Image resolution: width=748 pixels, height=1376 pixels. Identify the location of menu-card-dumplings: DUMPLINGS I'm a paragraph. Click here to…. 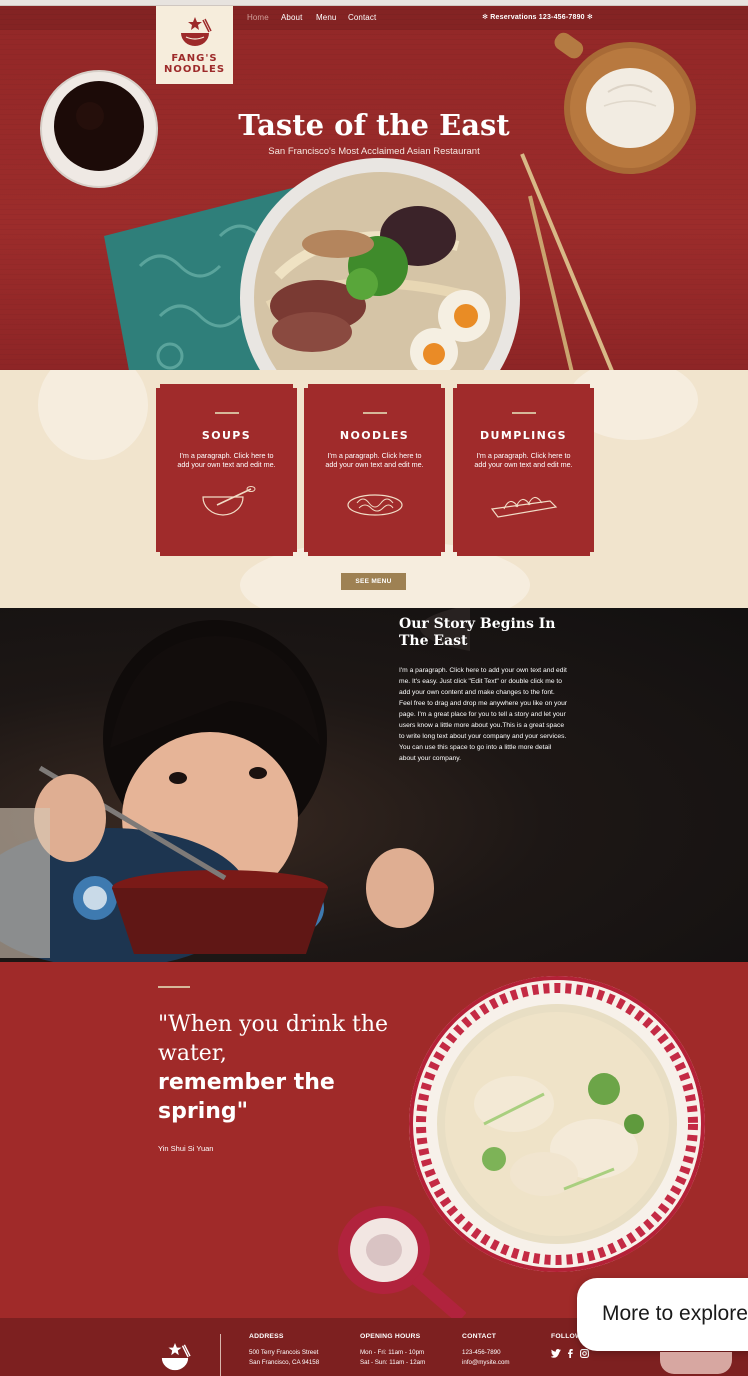
(523, 470).